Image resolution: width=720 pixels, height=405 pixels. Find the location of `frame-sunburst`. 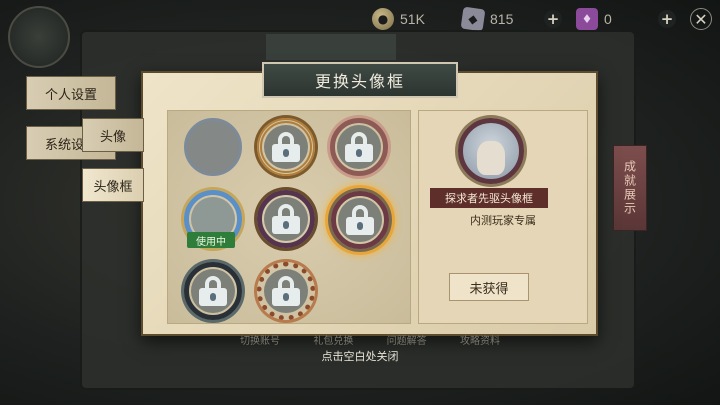

frame-sunburst is located at coordinates (286, 291).